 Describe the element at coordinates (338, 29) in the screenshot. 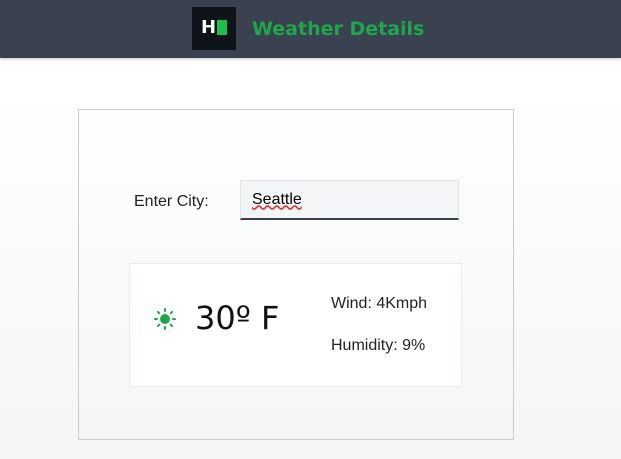

I see `app-title: Weather Details` at that location.